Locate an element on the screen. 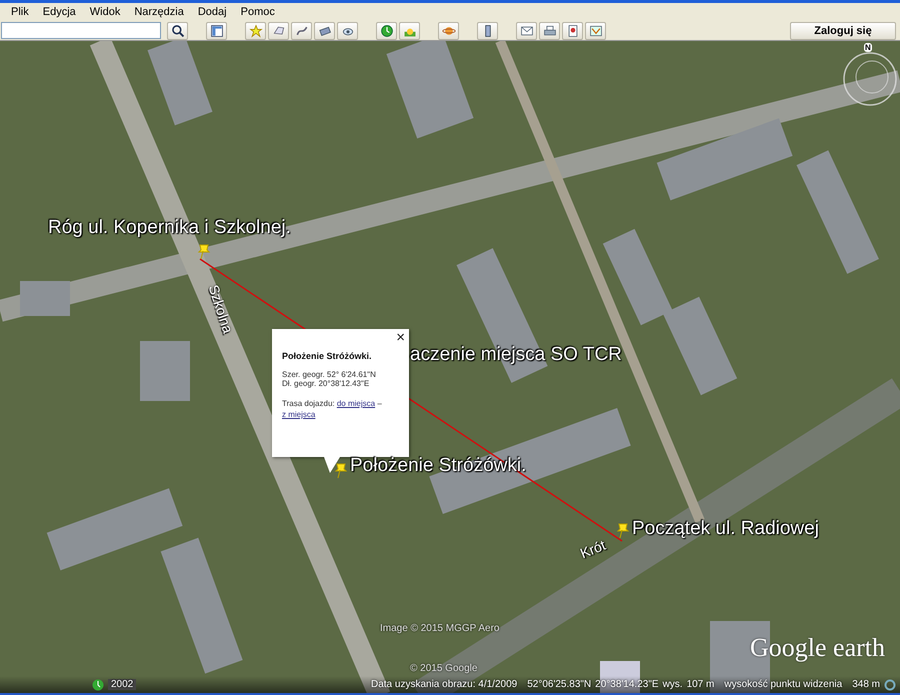  image-overlay-icon is located at coordinates (325, 31).